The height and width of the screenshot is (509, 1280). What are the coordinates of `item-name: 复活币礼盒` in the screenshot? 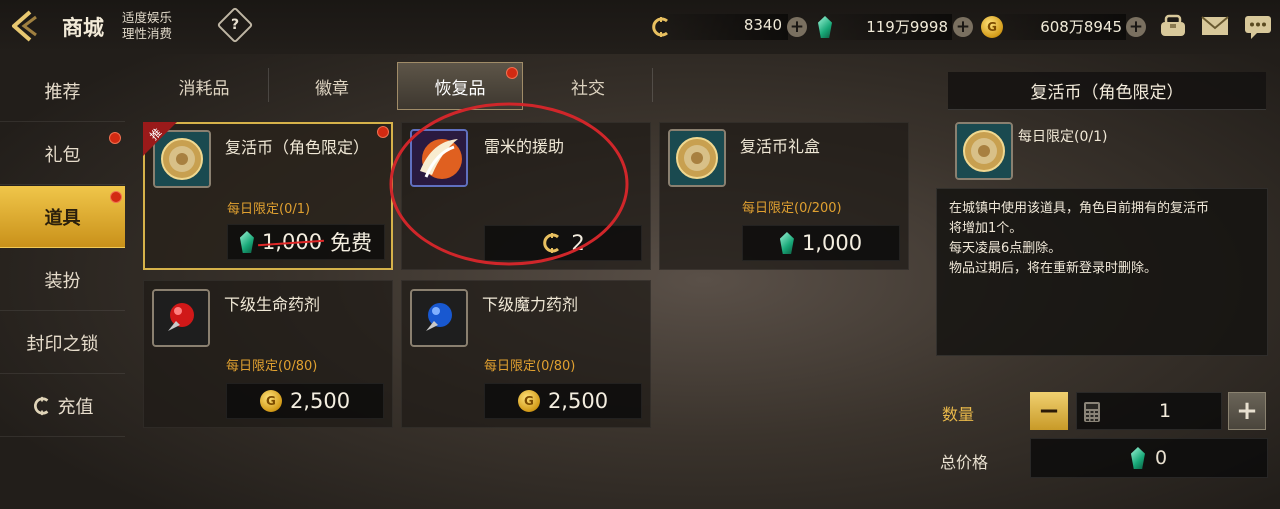 It's located at (780, 146).